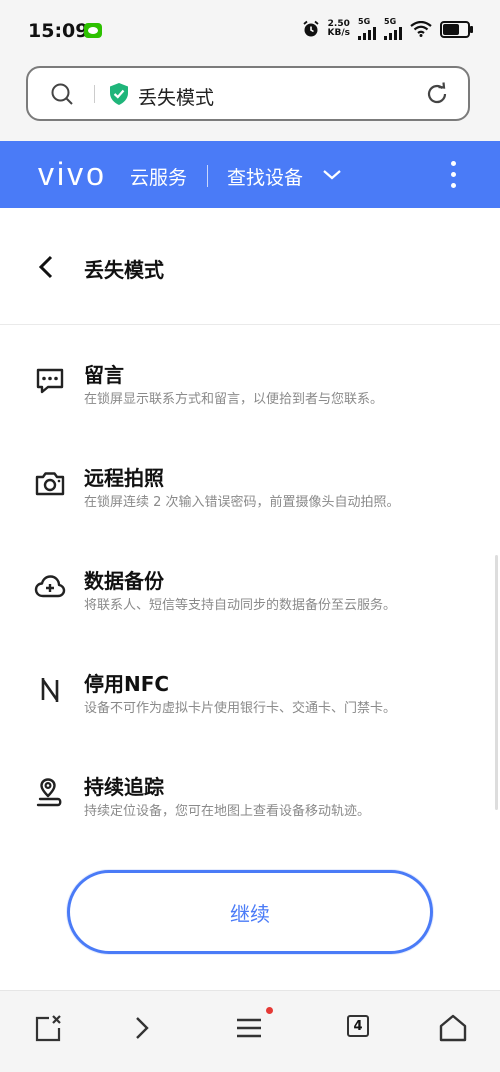 The width and height of the screenshot is (500, 1072). What do you see at coordinates (47, 267) in the screenshot?
I see `back-arrow-icon` at bounding box center [47, 267].